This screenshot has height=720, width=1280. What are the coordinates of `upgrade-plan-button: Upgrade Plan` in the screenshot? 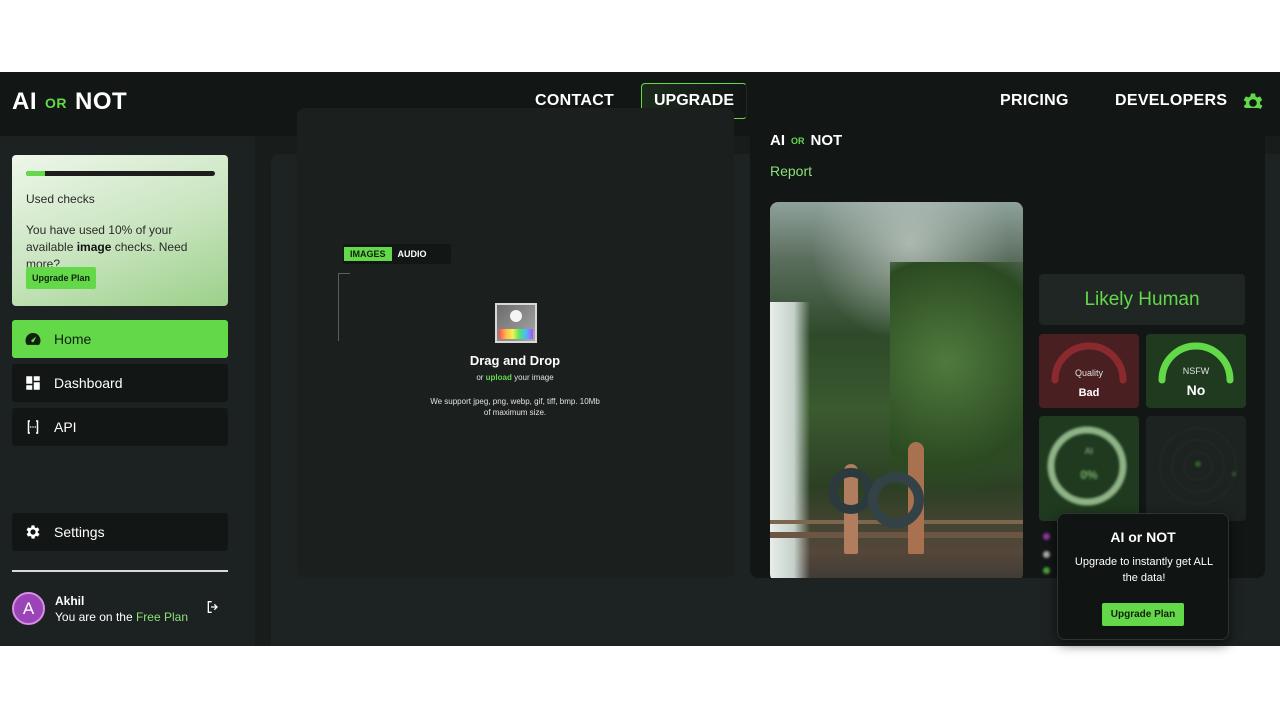 It's located at (61, 278).